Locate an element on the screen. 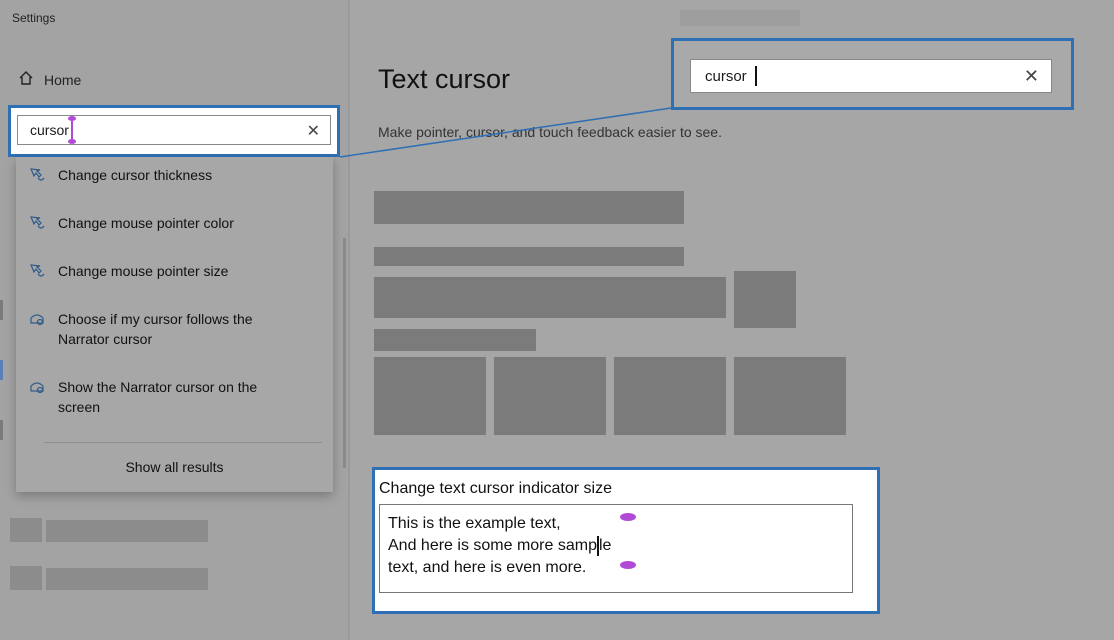 This screenshot has height=640, width=1114. cursor-indicator-bottom-icon is located at coordinates (628, 565).